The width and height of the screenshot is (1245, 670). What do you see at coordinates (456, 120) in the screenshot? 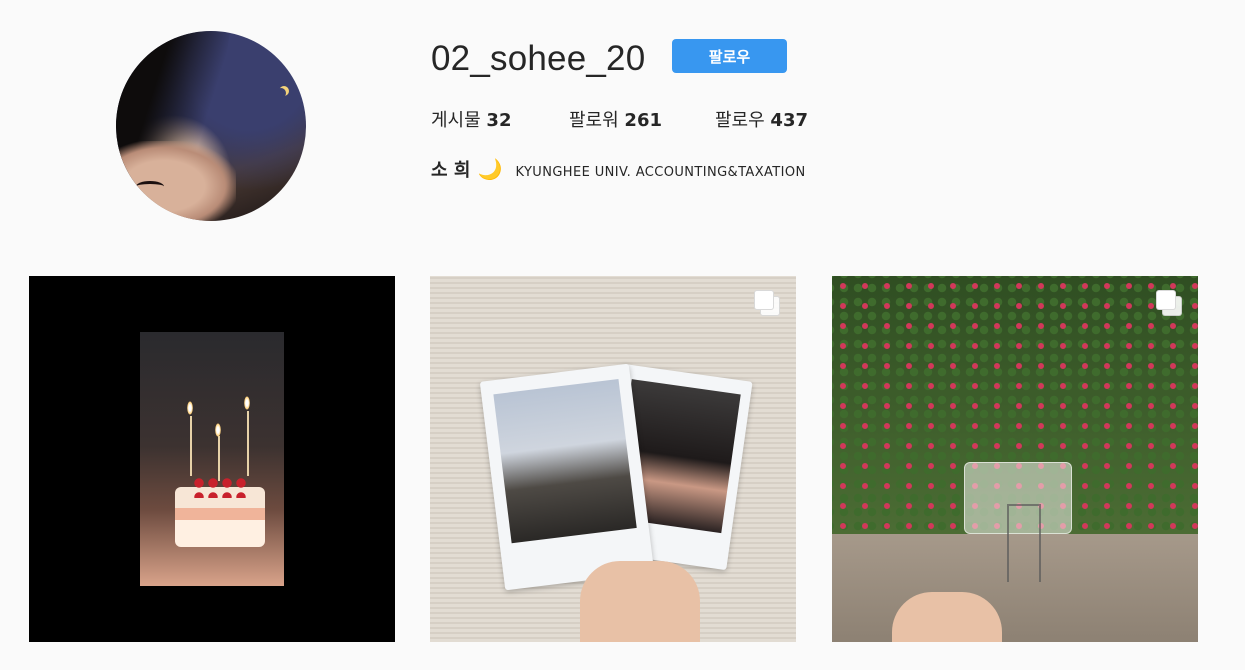
I see `posts-label: 게시물` at bounding box center [456, 120].